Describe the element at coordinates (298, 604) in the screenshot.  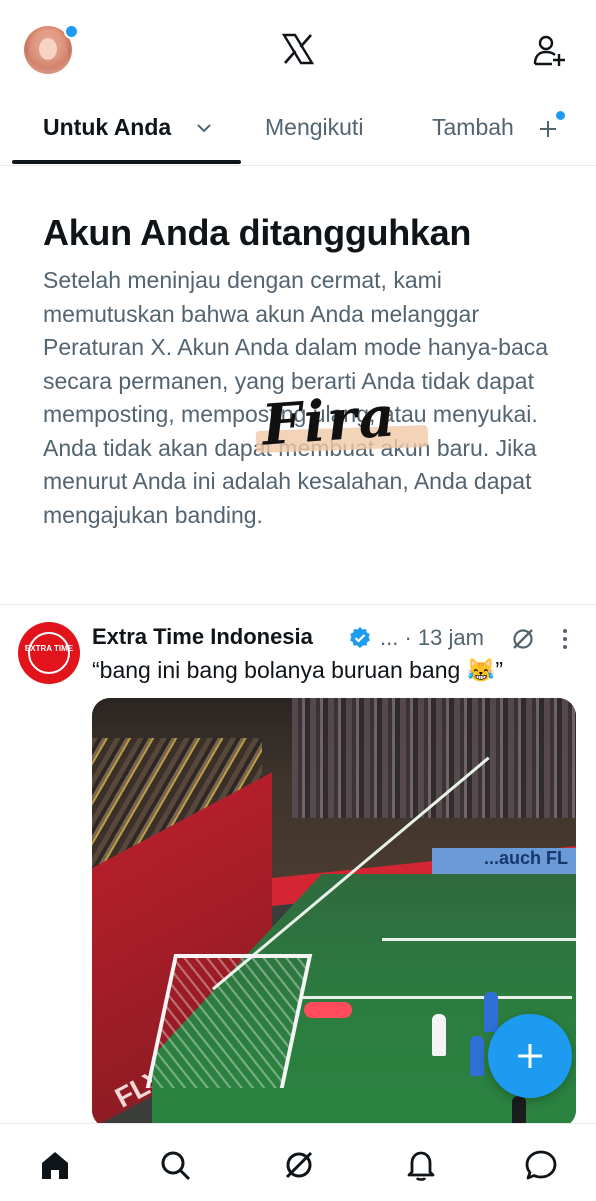
I see `divider` at that location.